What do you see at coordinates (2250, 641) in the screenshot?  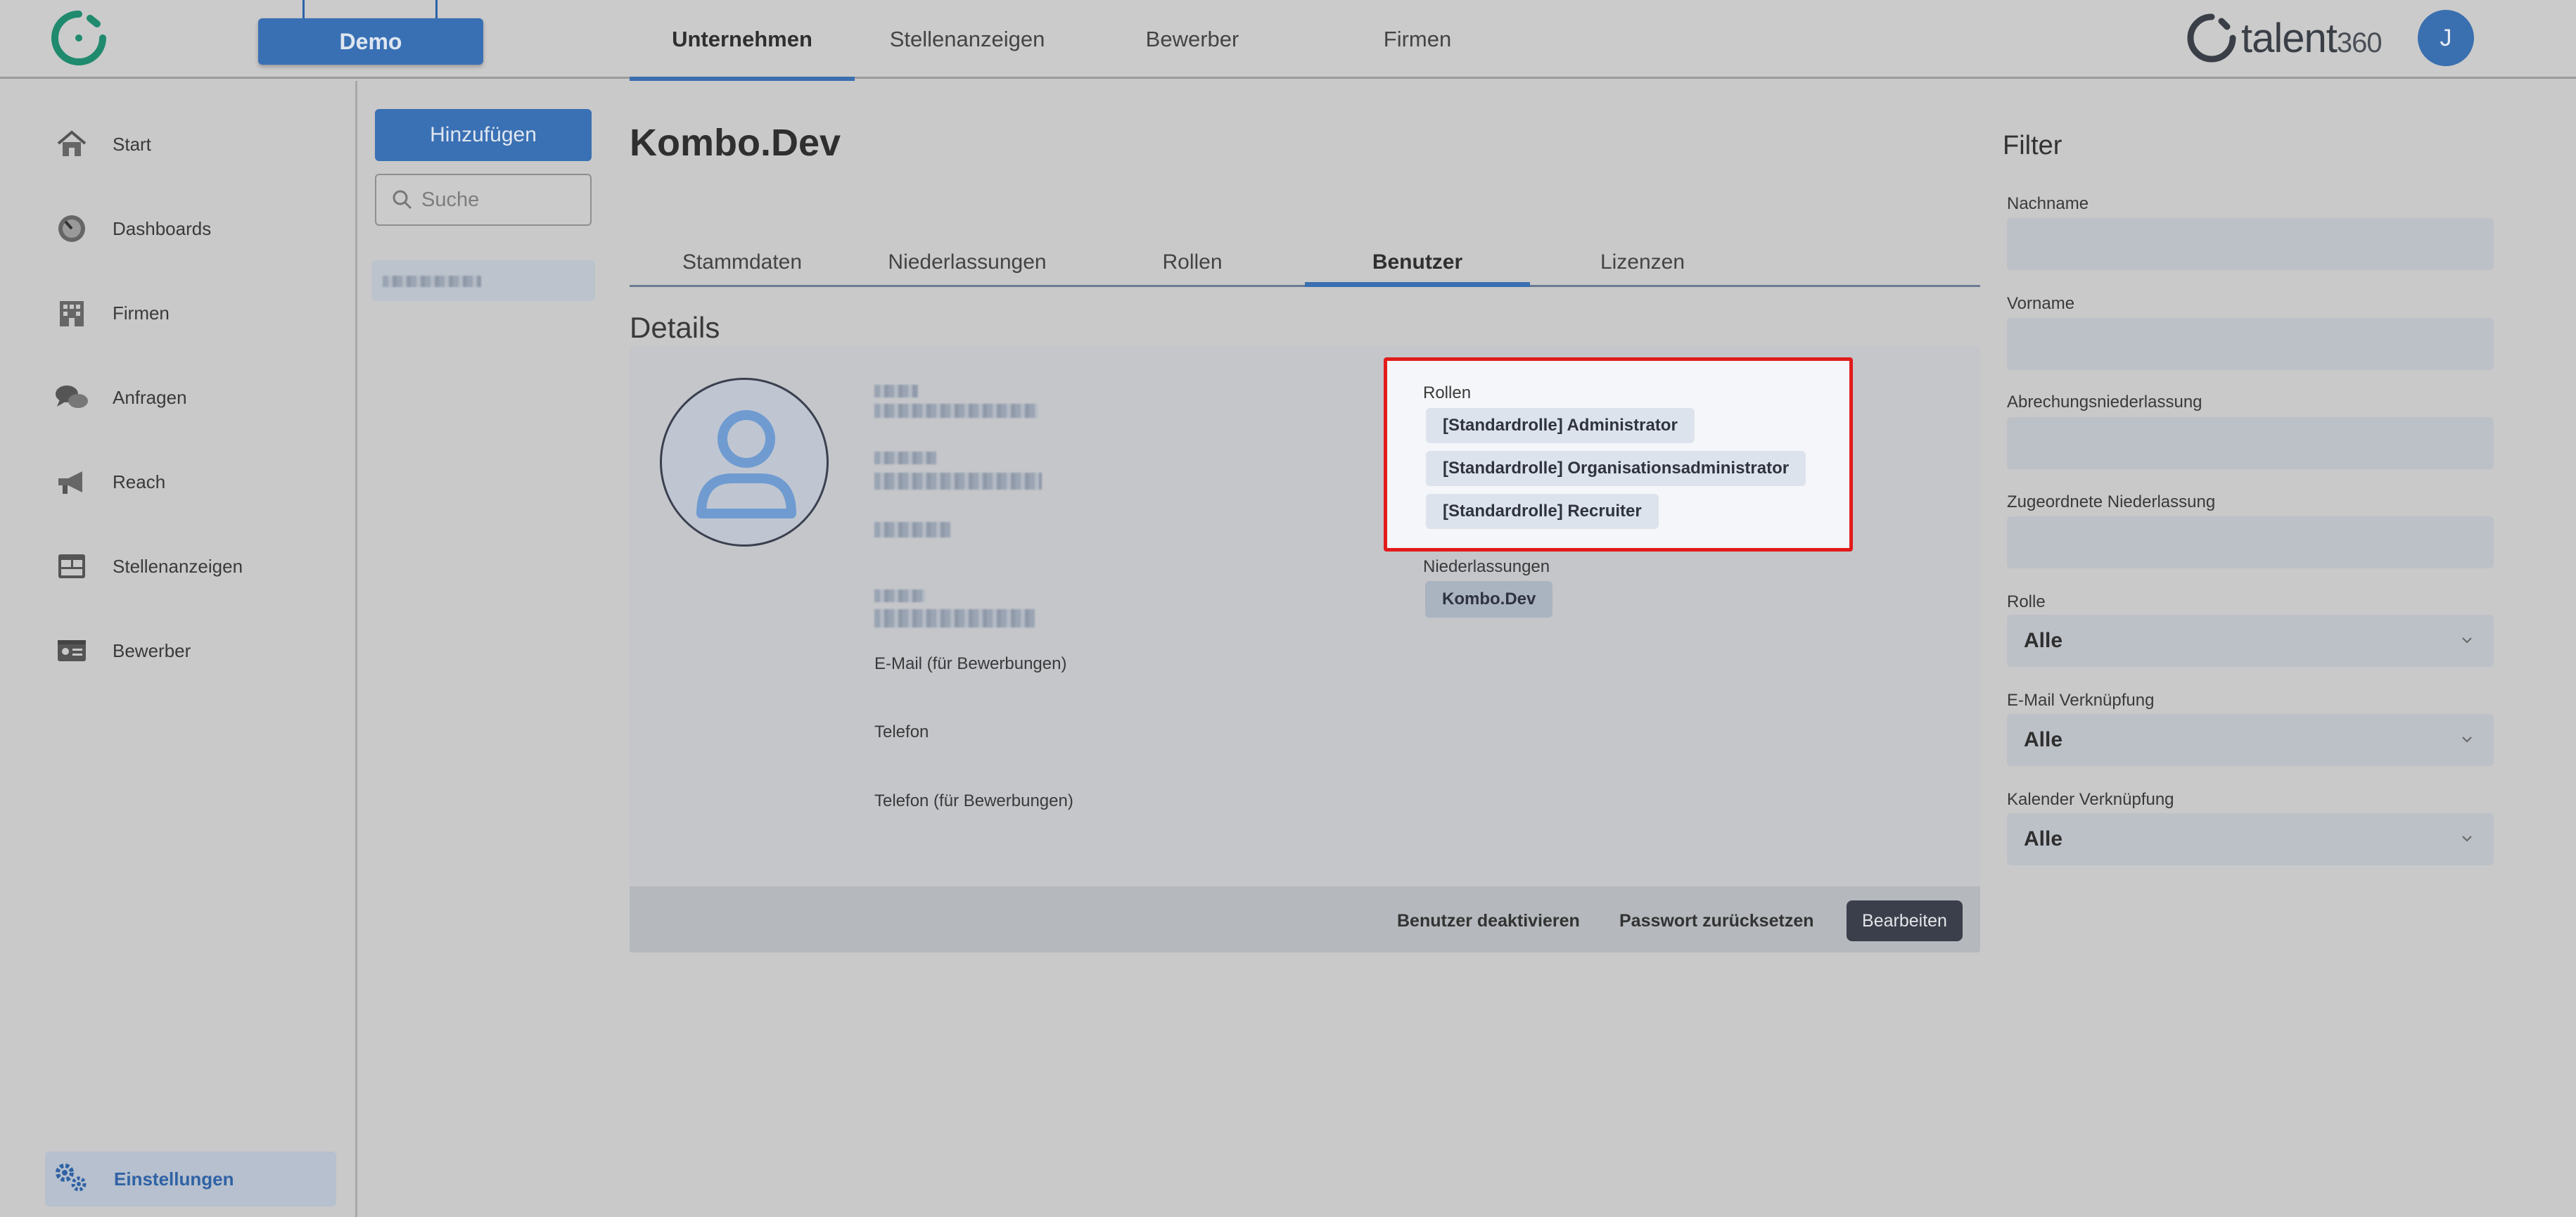 I see `filter-select-rolle: Alle` at bounding box center [2250, 641].